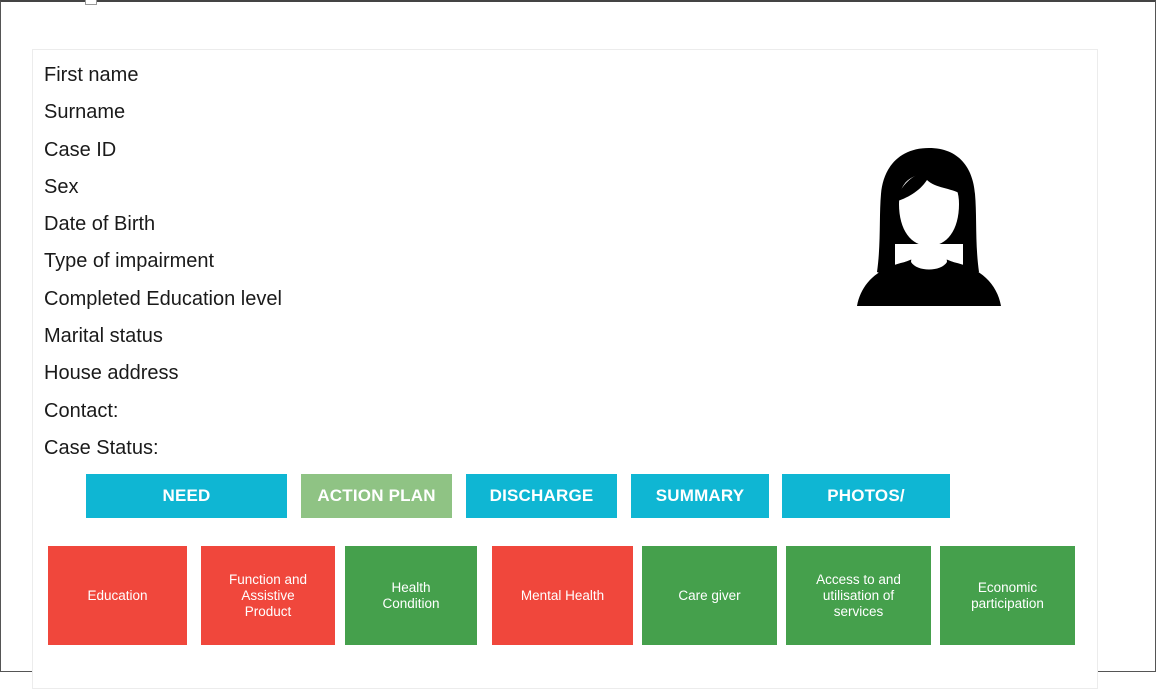 This screenshot has width=1158, height=689. I want to click on tab-summary: SUMMARY, so click(700, 496).